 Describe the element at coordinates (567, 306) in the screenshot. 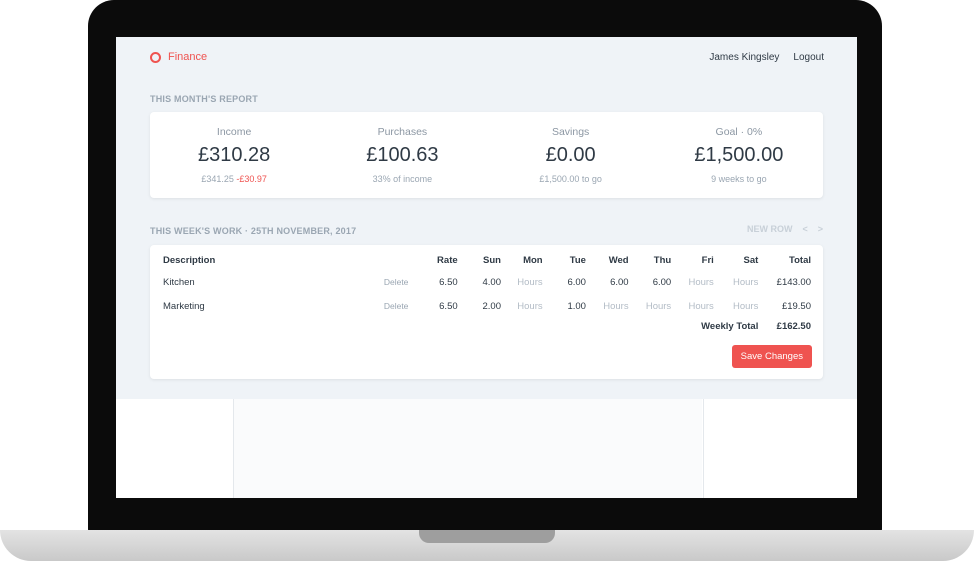

I see `tue-hours-input: 1.00` at that location.